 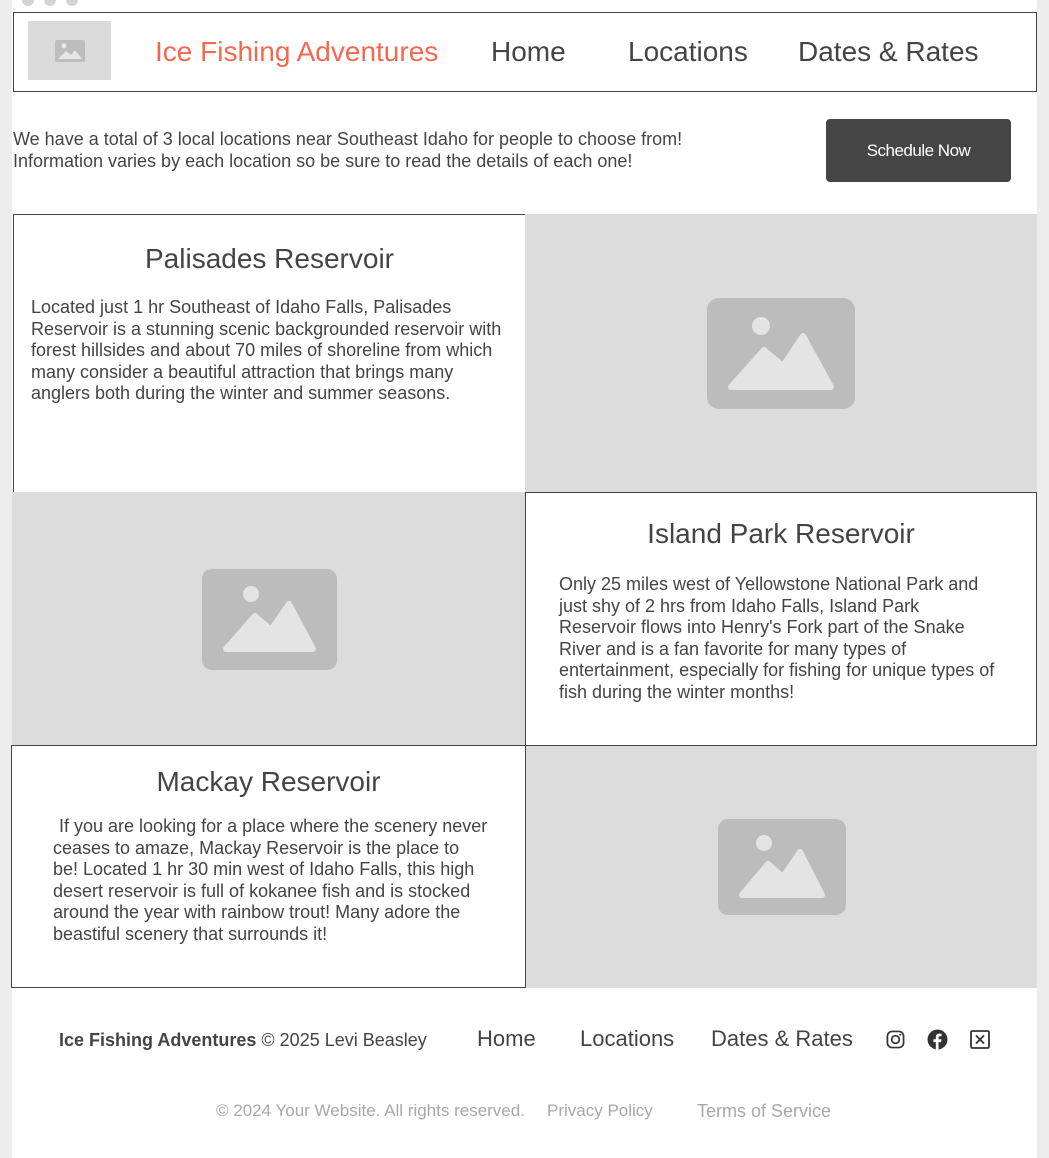 What do you see at coordinates (158, 1040) in the screenshot?
I see `footer-brand-name: Ice Fishing Adventures` at bounding box center [158, 1040].